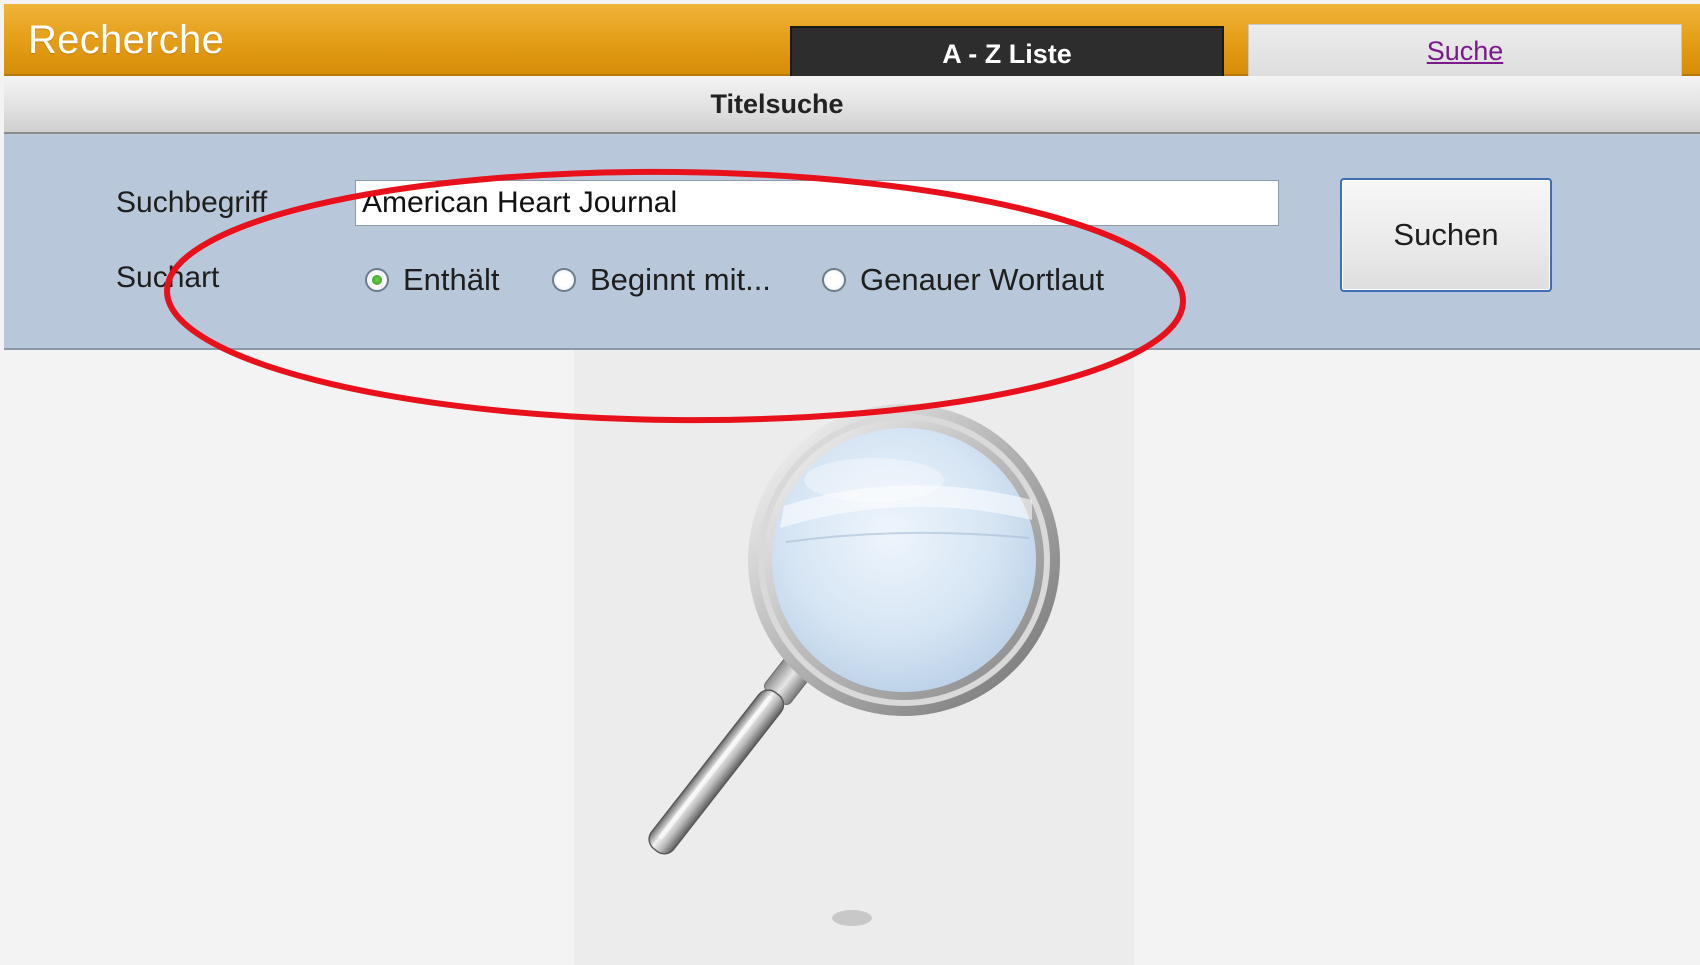 The width and height of the screenshot is (1700, 965). I want to click on radio-option-exact-phrase: Genauer Wortlaut, so click(963, 280).